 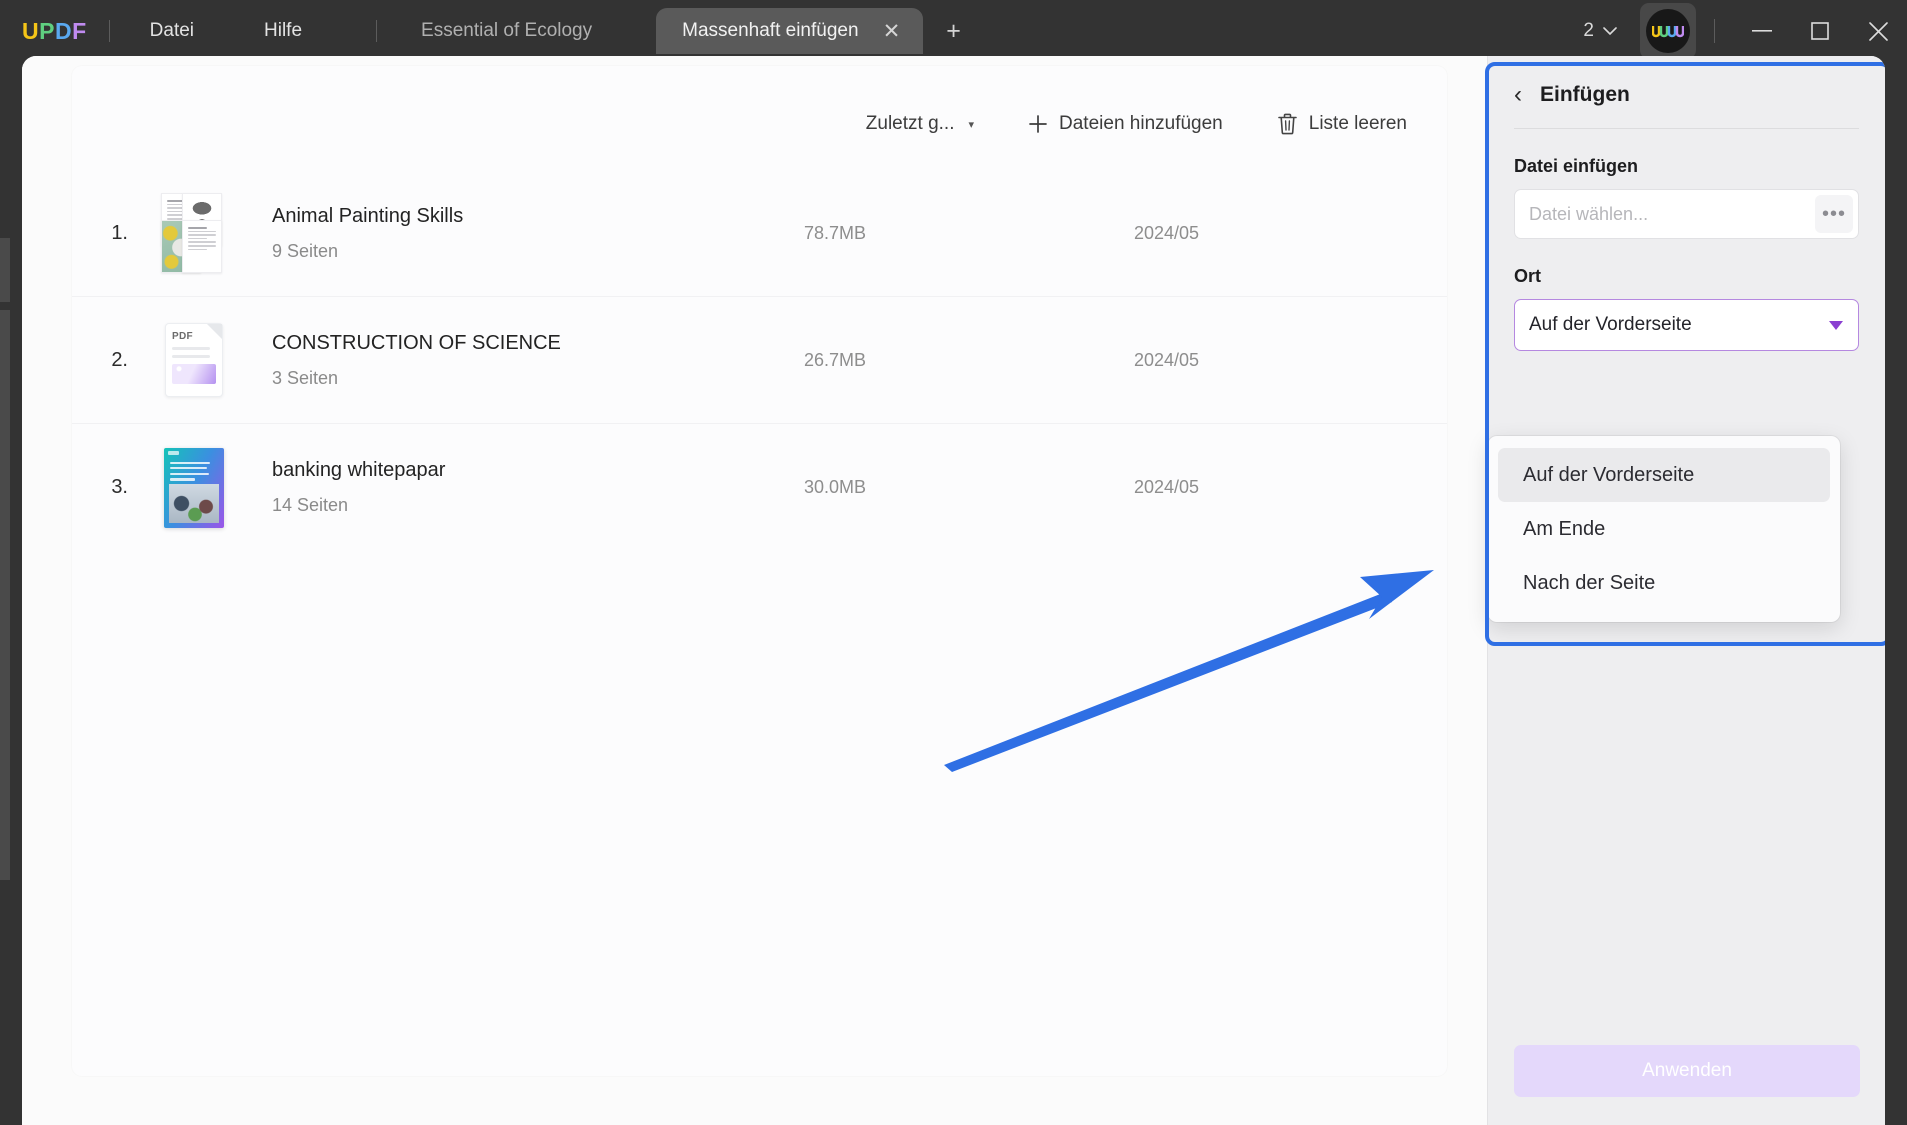 What do you see at coordinates (416, 342) in the screenshot?
I see `file-name: CONSTRUCTION OF SCIENCE` at bounding box center [416, 342].